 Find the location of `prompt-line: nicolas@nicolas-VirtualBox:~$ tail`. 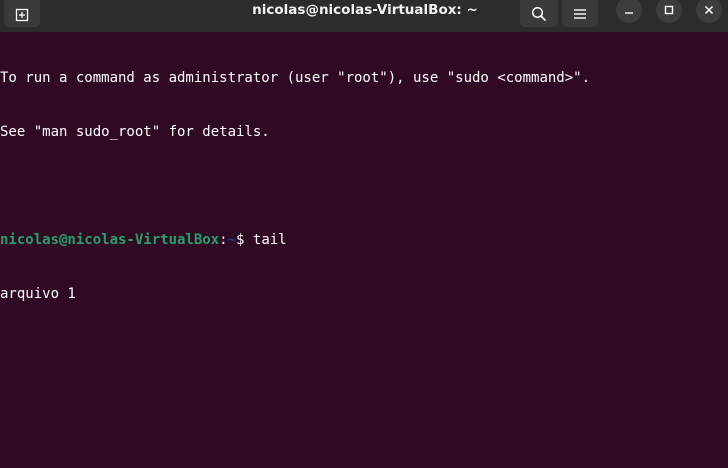

prompt-line: nicolas@nicolas-VirtualBox:~$ tail is located at coordinates (364, 240).